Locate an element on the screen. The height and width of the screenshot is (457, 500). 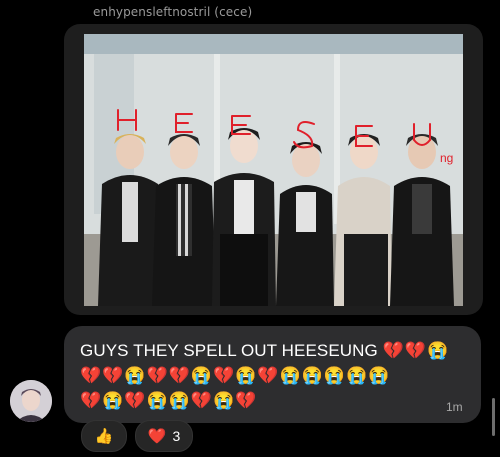
thumbs-up-icon: 👍 is located at coordinates (104, 436).